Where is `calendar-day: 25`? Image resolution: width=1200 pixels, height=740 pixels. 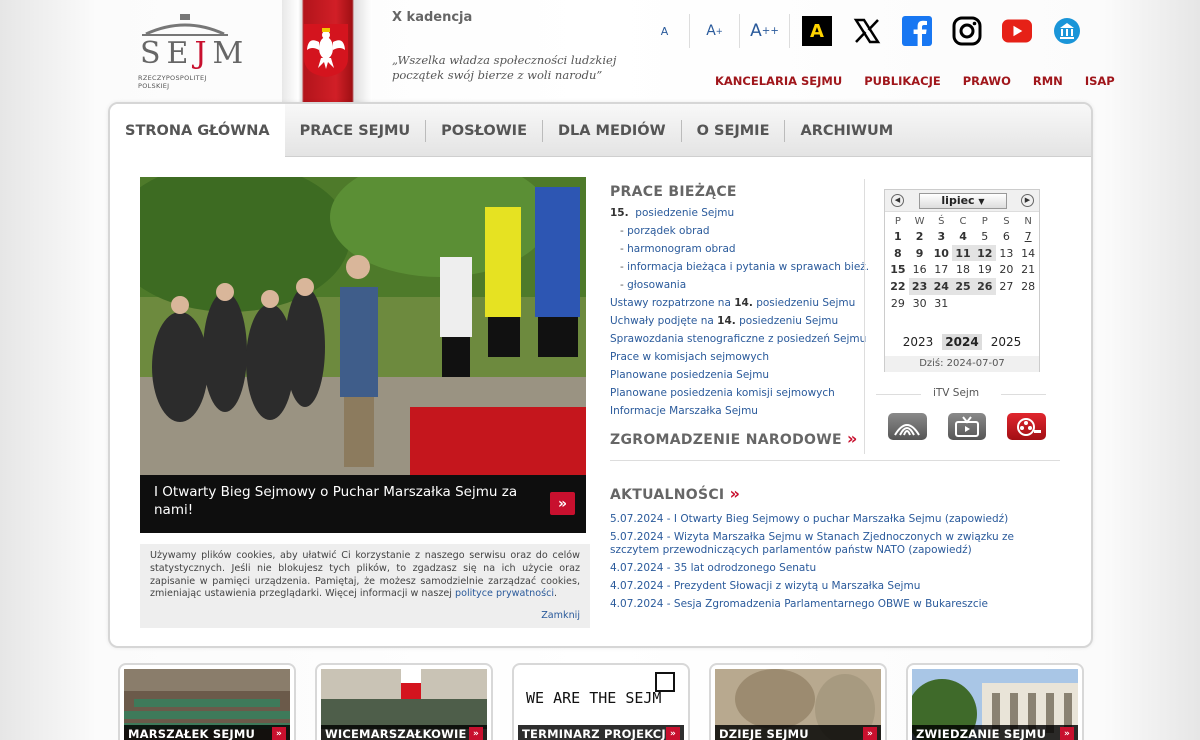 calendar-day: 25 is located at coordinates (963, 286).